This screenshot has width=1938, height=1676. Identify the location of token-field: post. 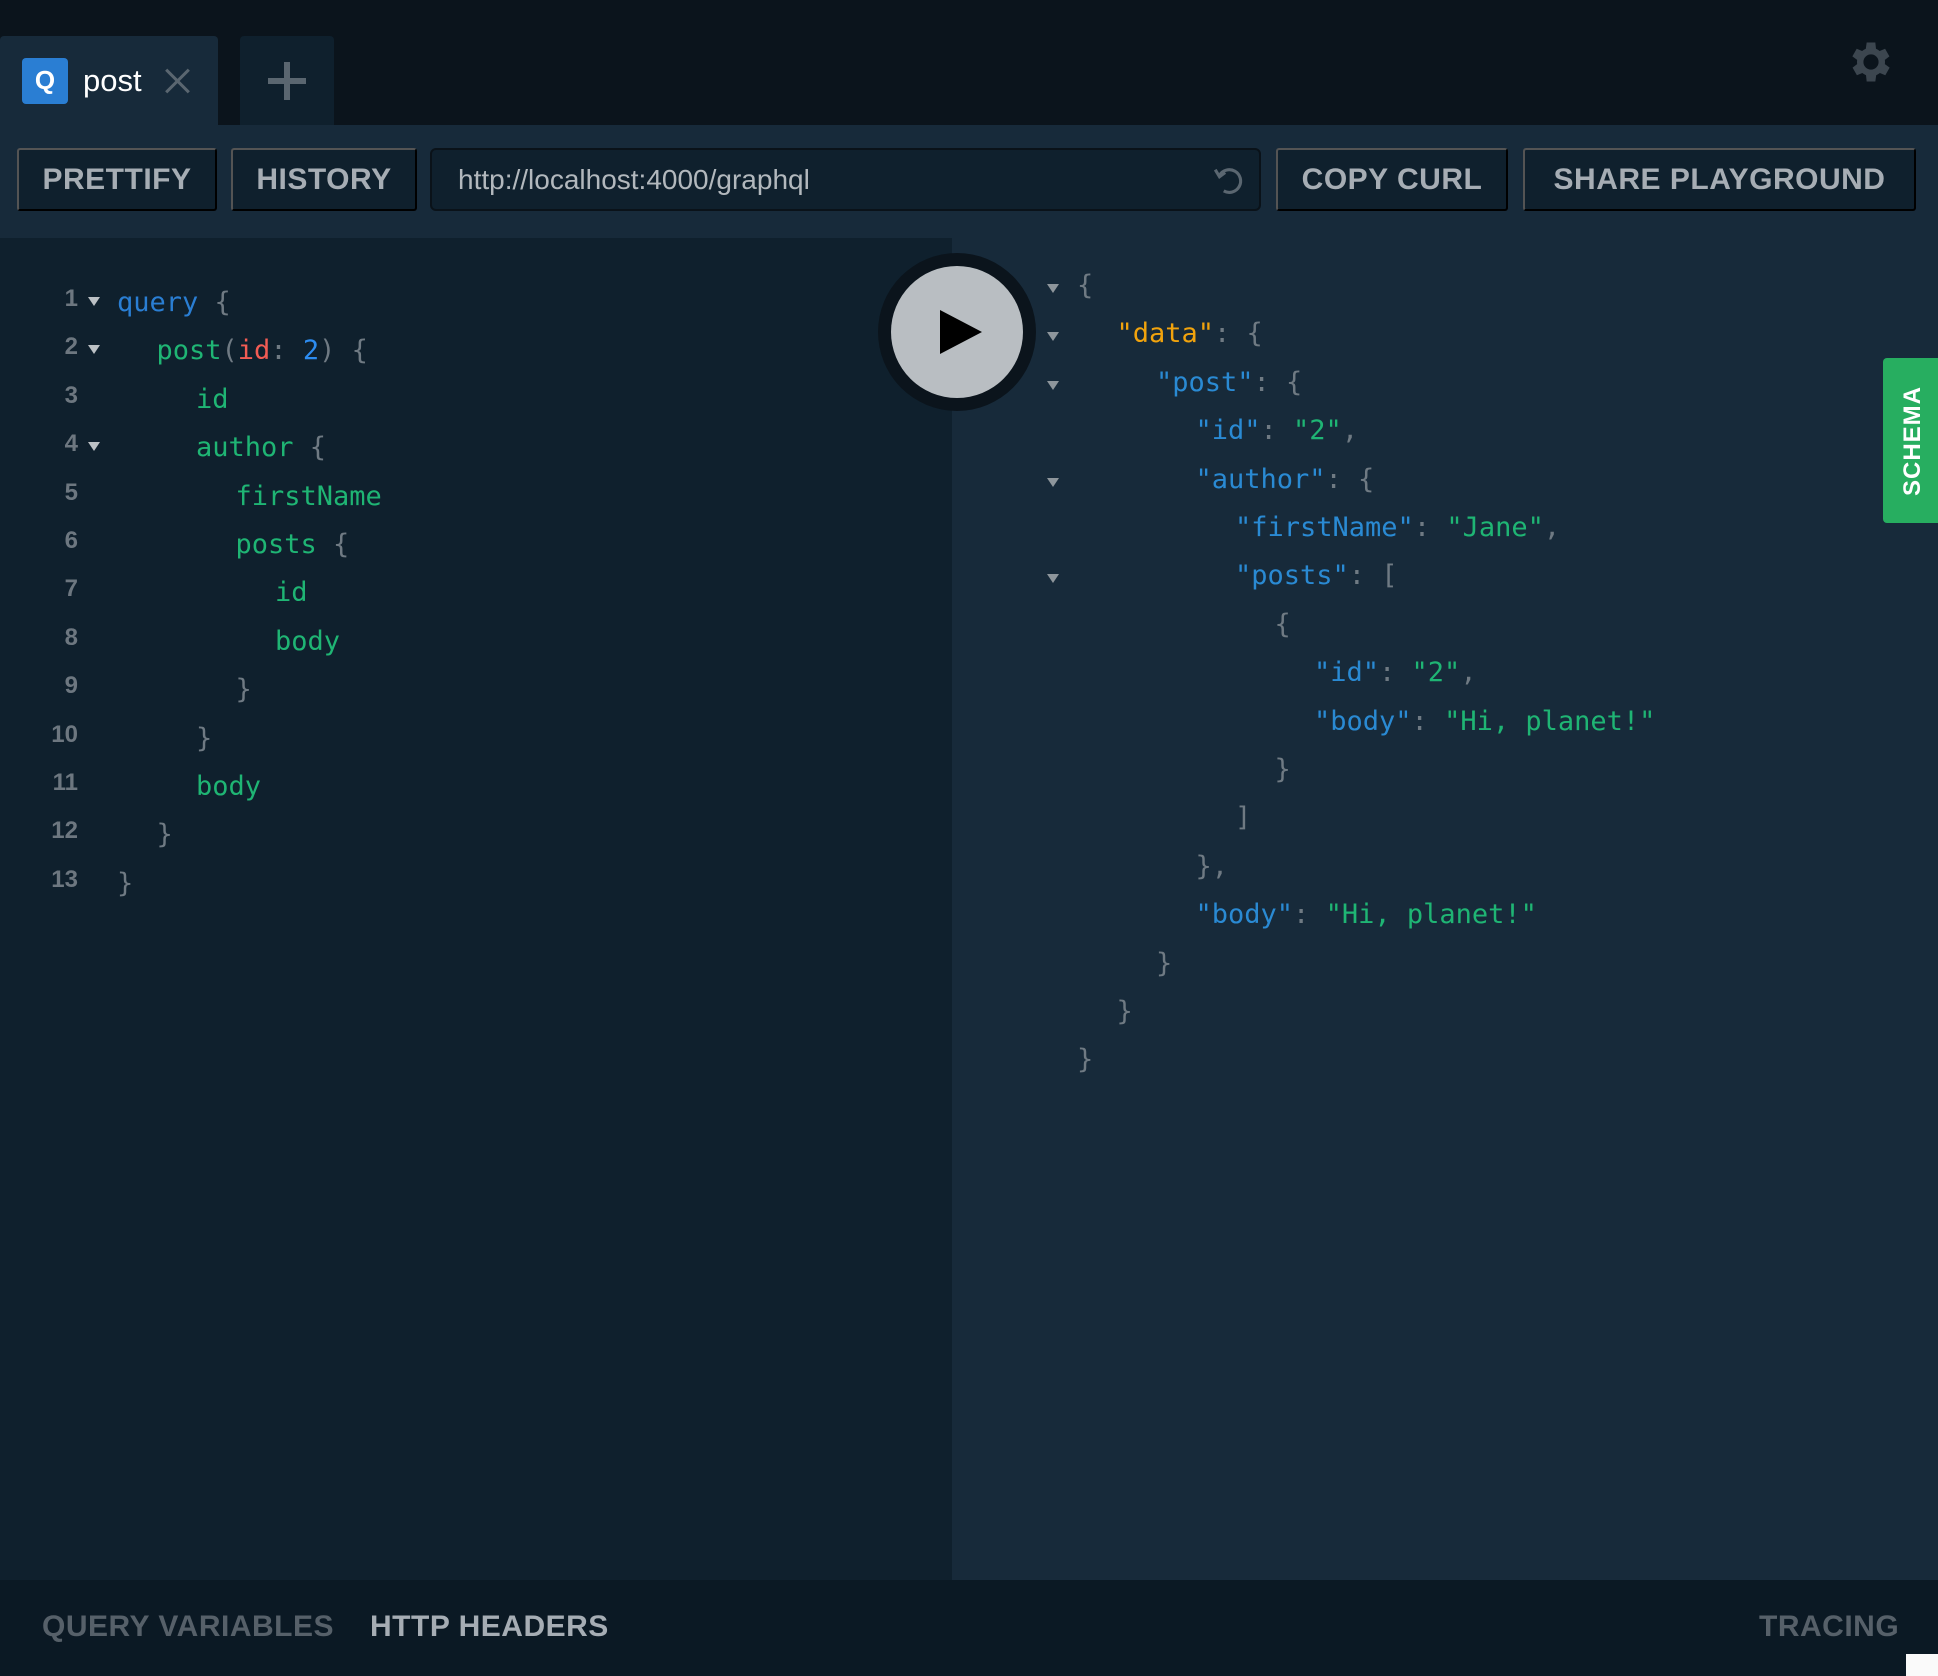
(189, 351).